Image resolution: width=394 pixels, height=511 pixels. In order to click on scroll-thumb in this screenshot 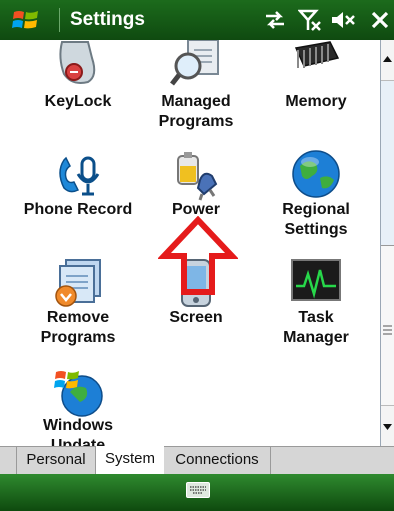, I will do `click(387, 328)`.